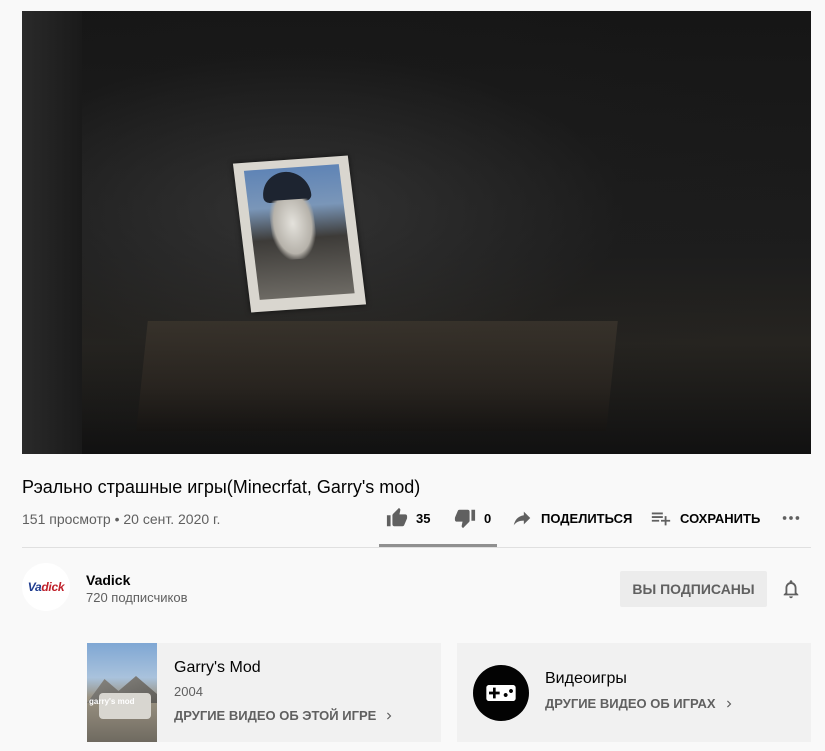 The width and height of the screenshot is (825, 751). What do you see at coordinates (299, 234) in the screenshot?
I see `video-frame-portrait` at bounding box center [299, 234].